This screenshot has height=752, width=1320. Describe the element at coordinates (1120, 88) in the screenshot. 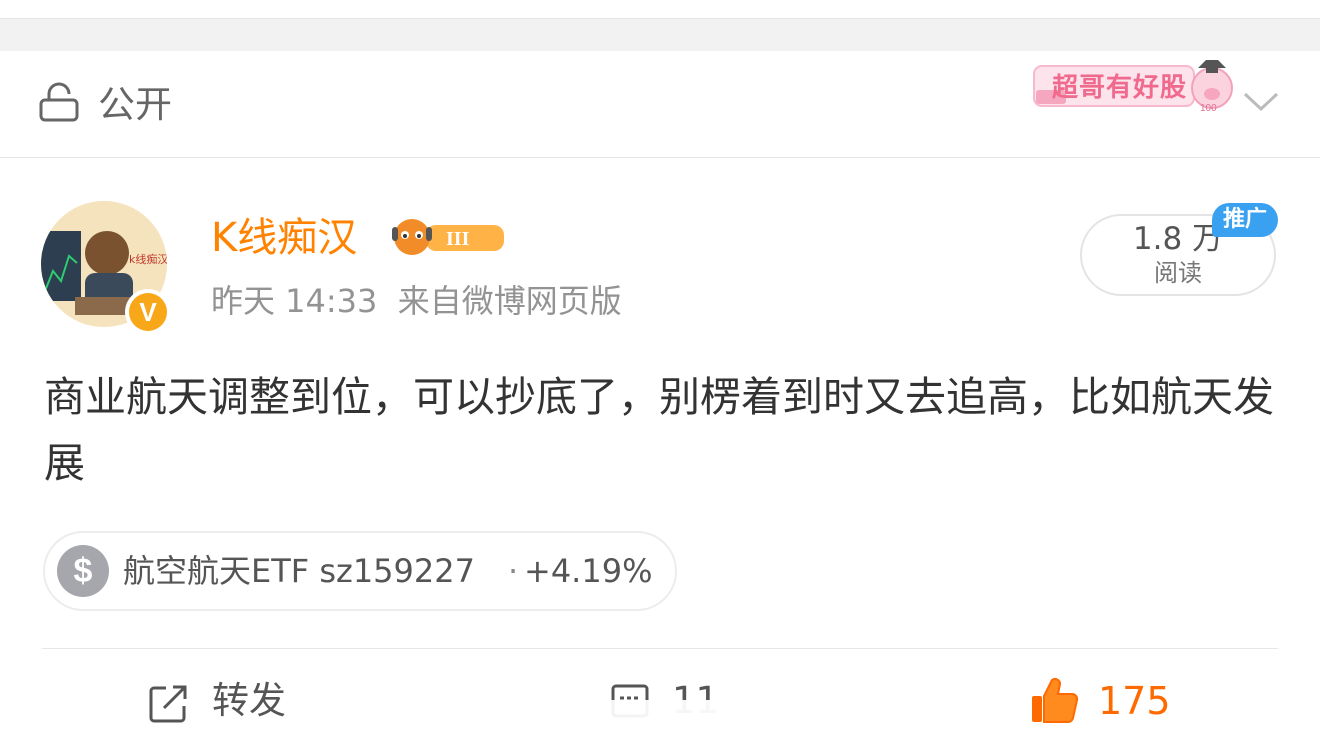

I see `badge-text: 超哥有好股` at that location.